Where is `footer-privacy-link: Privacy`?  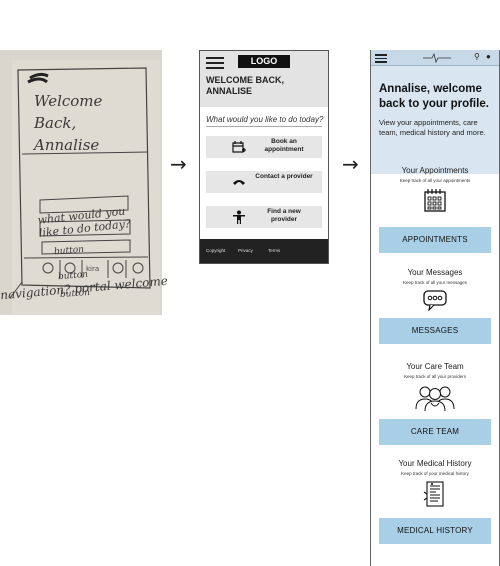
footer-privacy-link: Privacy is located at coordinates (245, 250).